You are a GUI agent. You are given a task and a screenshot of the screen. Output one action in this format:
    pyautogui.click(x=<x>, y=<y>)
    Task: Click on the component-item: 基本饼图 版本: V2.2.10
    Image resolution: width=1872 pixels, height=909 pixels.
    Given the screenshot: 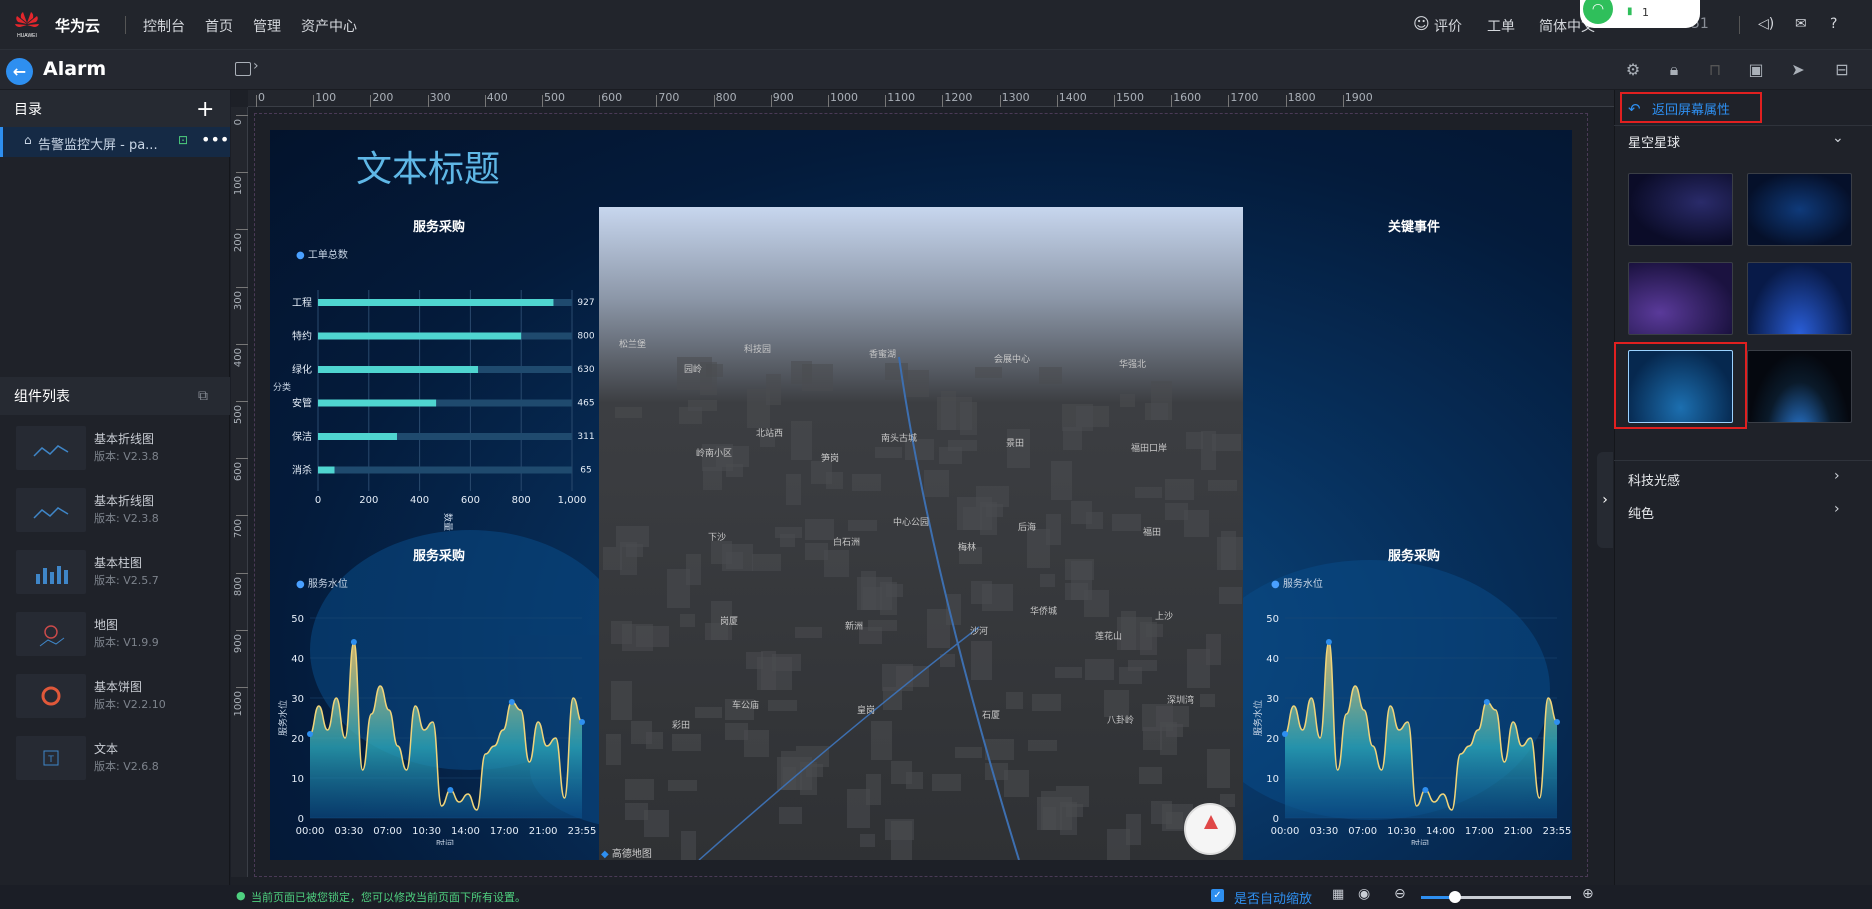 What is the action you would take?
    pyautogui.click(x=116, y=698)
    